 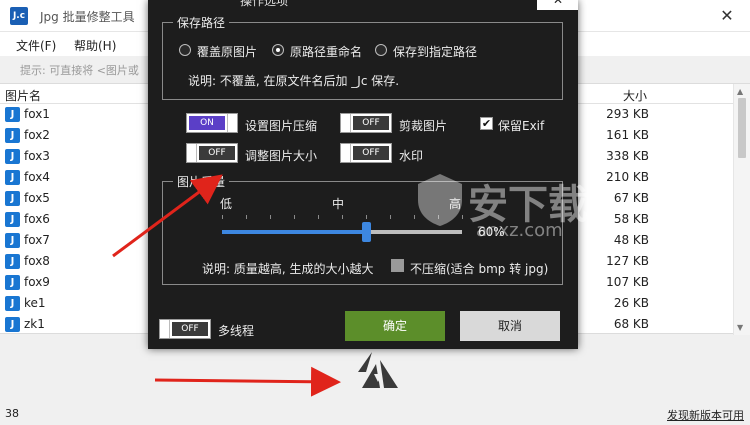 I want to click on drag-hint-text: 提示: 可直接将 <图片或, so click(x=79, y=70).